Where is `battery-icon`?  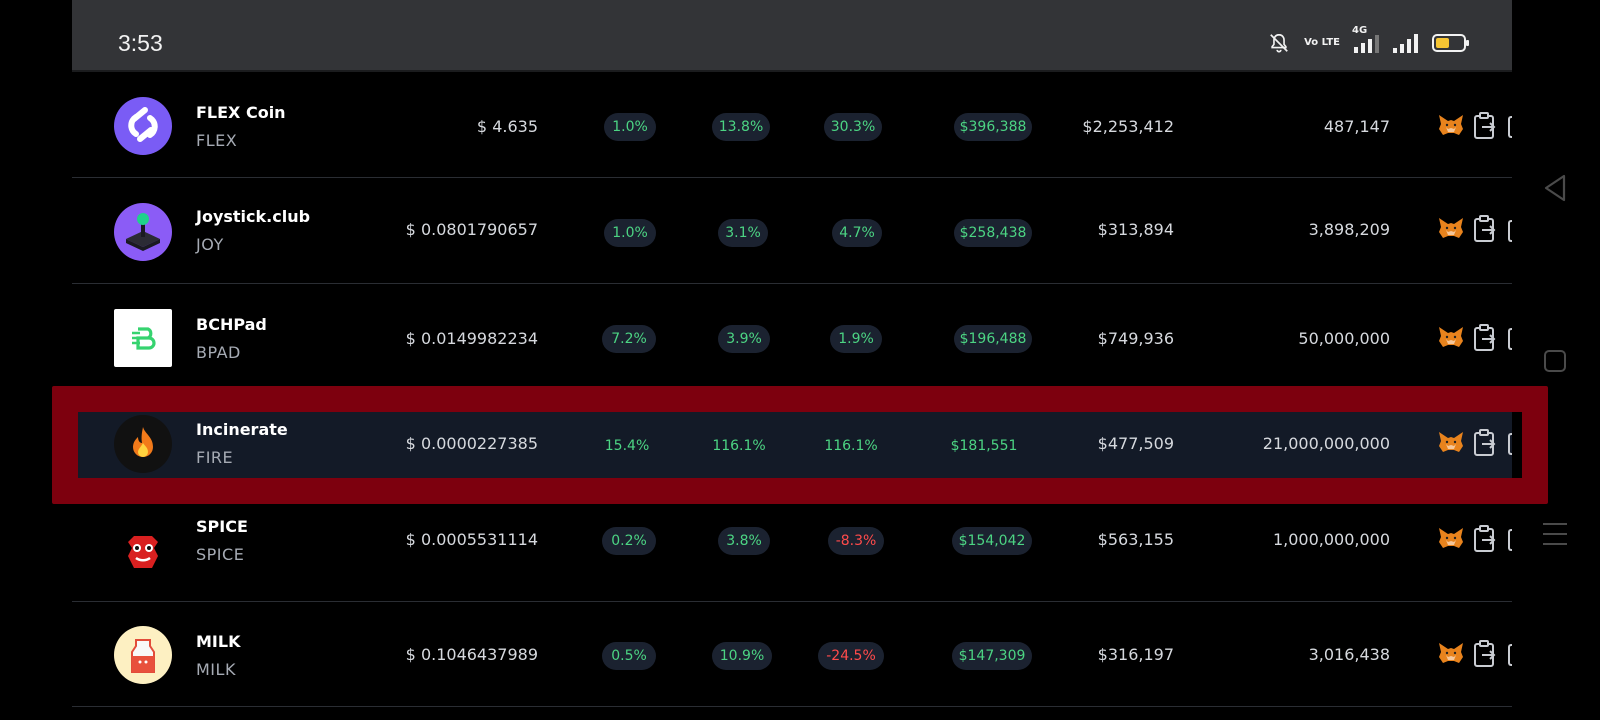
battery-icon is located at coordinates (1450, 43).